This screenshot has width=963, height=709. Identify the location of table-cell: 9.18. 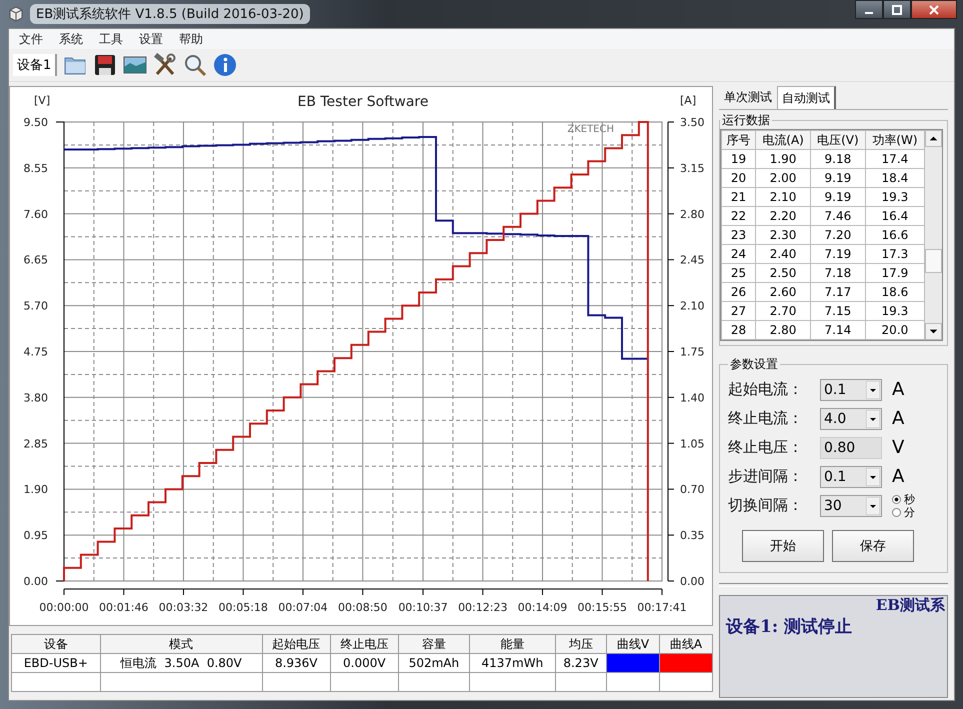
(838, 159).